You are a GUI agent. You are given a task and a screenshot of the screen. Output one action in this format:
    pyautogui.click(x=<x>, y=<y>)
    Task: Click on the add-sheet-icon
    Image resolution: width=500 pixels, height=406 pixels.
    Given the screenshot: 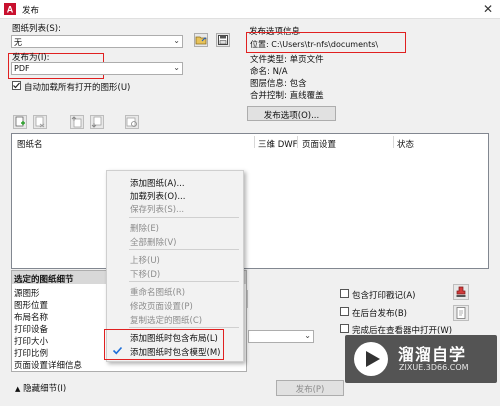 What is the action you would take?
    pyautogui.click(x=20, y=121)
    